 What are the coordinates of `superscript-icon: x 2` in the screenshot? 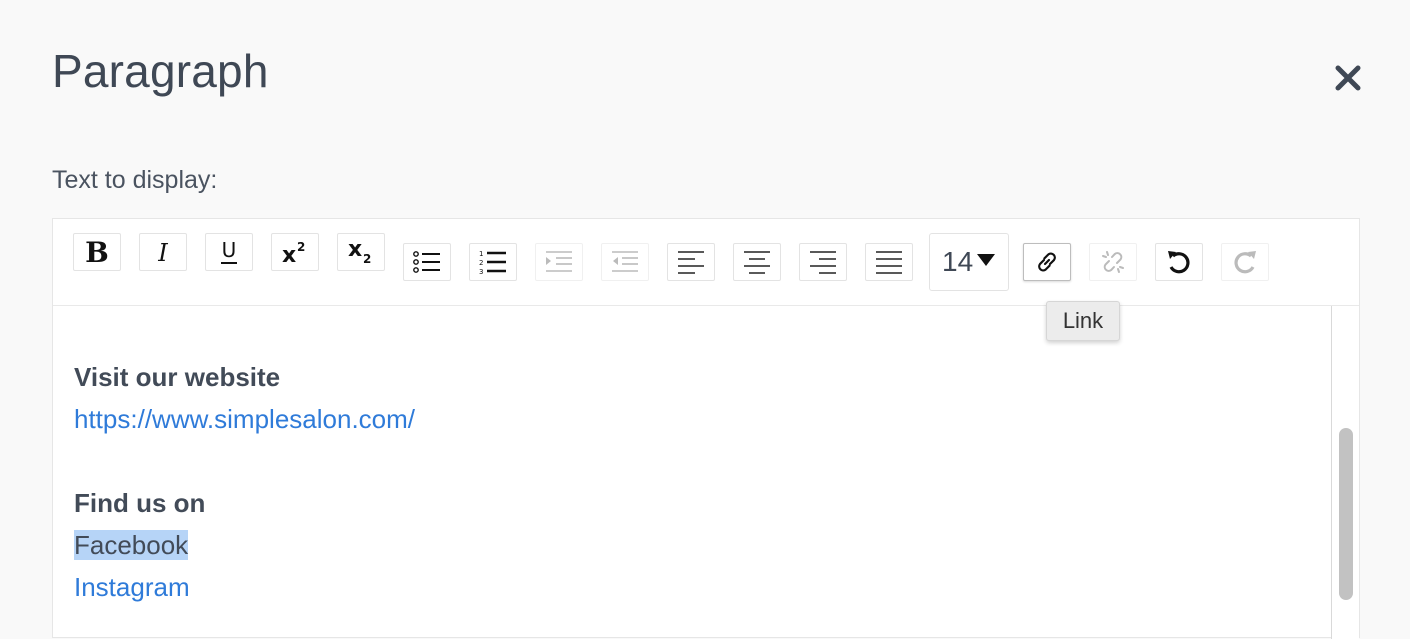 It's located at (293, 253).